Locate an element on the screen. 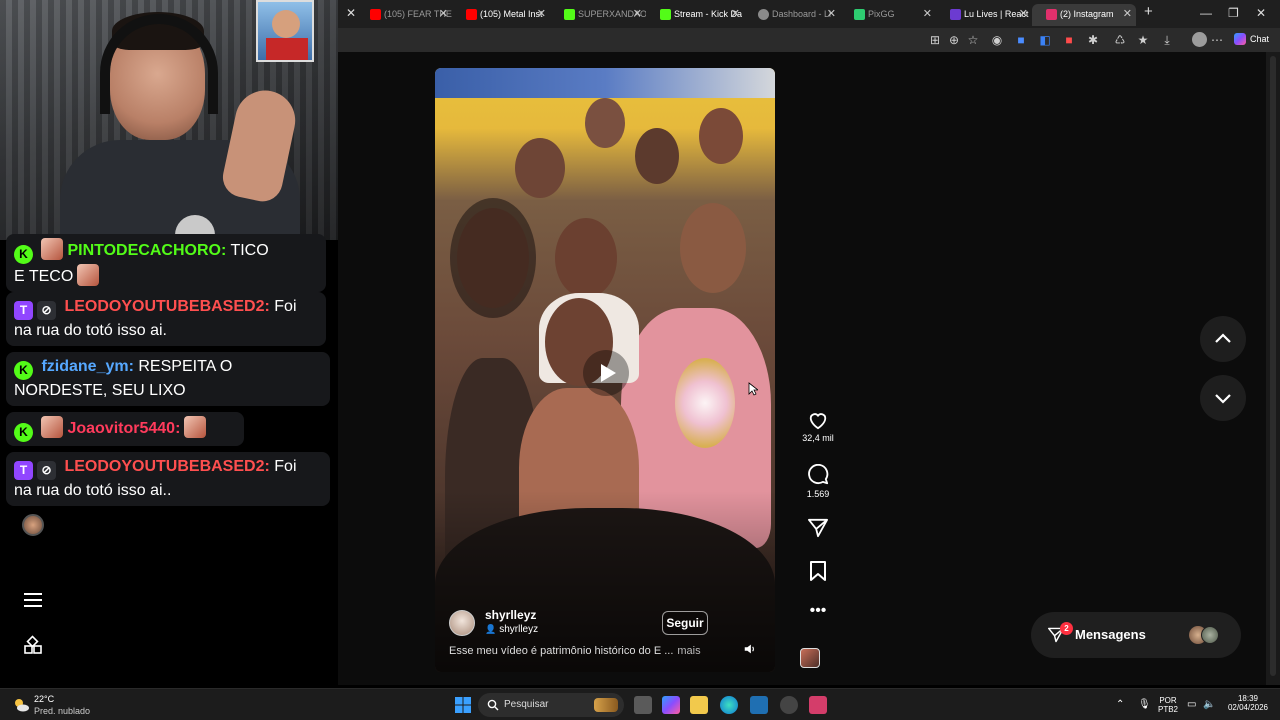  minimize-icon: — is located at coordinates (1206, 13).